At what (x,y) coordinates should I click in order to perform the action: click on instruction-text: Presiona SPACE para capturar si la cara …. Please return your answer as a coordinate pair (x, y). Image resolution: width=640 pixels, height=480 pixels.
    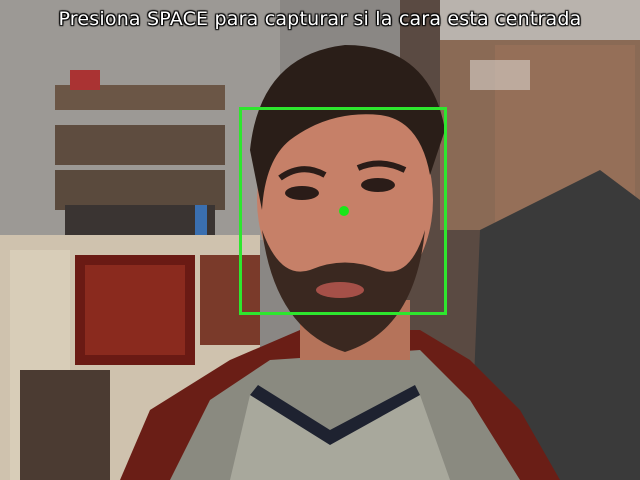
    Looking at the image, I should click on (320, 19).